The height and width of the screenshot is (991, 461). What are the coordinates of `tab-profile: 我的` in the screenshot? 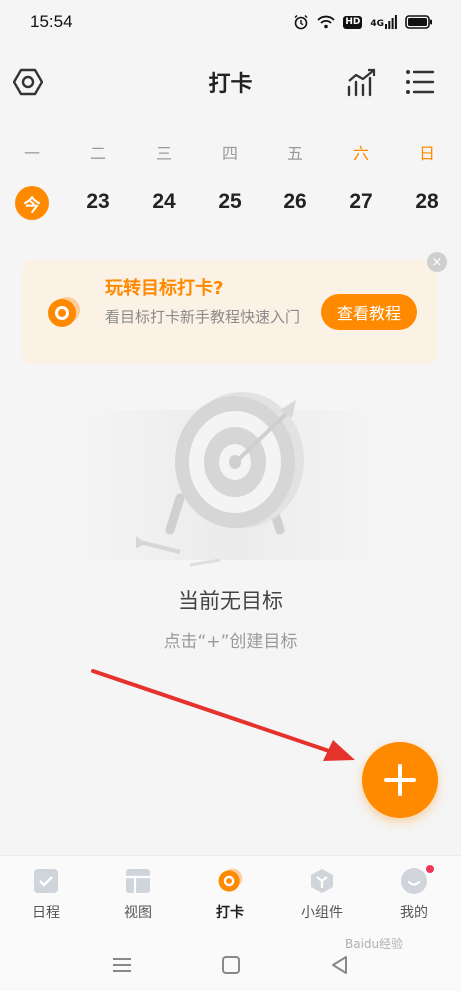 It's located at (414, 893).